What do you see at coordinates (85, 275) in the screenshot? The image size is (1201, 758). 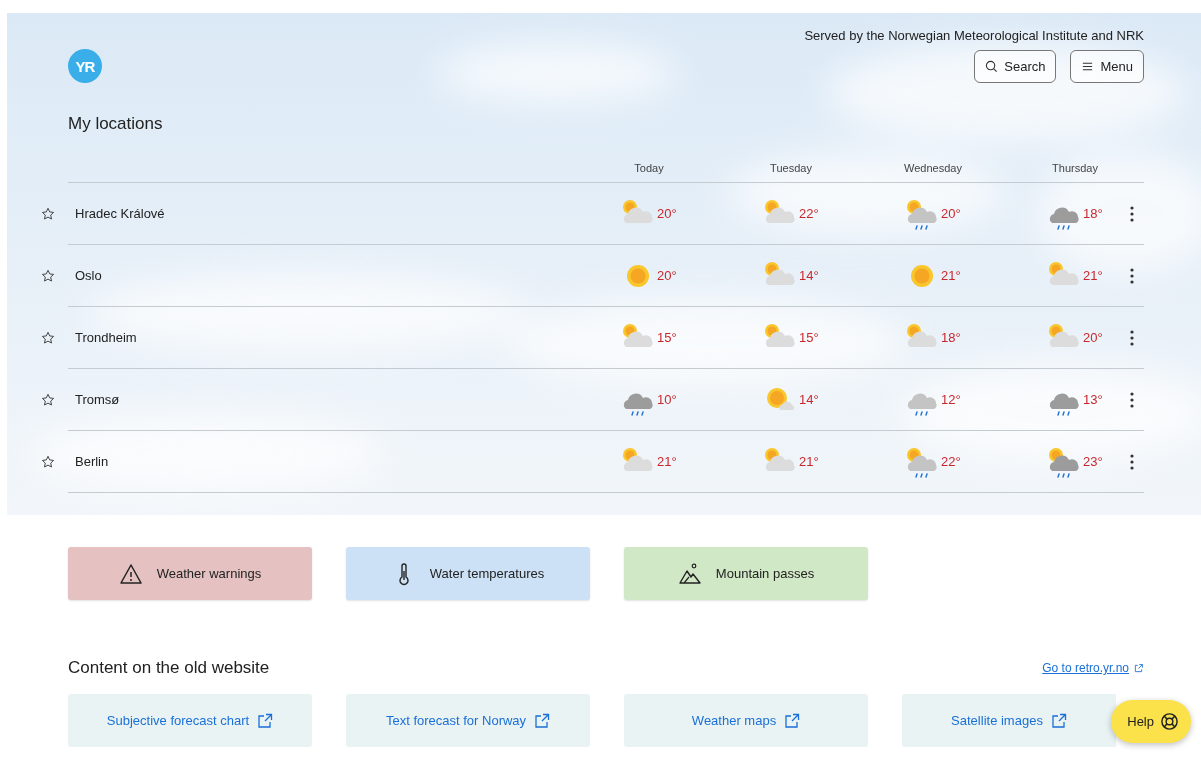 I see `location-name: Oslo` at bounding box center [85, 275].